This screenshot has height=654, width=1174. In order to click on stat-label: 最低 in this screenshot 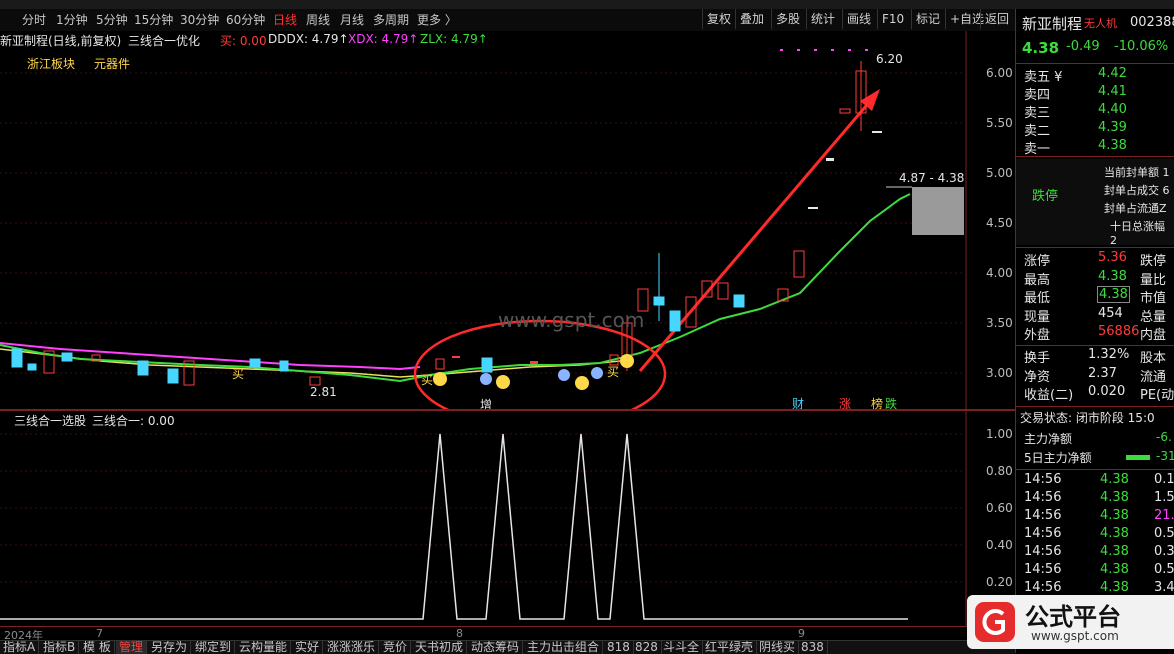, I will do `click(1037, 298)`.